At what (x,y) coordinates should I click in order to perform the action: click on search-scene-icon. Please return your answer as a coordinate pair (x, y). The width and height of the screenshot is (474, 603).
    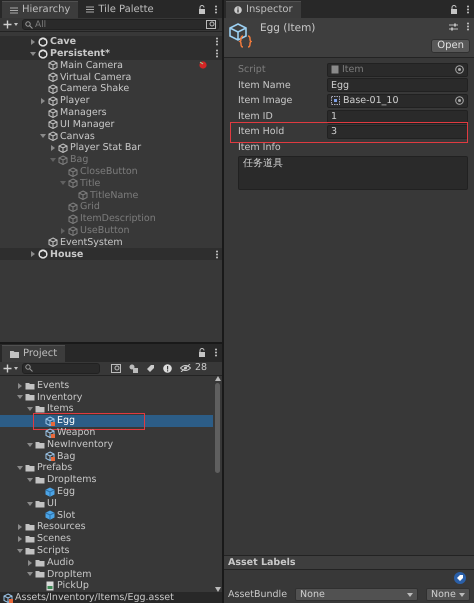
    Looking at the image, I should click on (116, 368).